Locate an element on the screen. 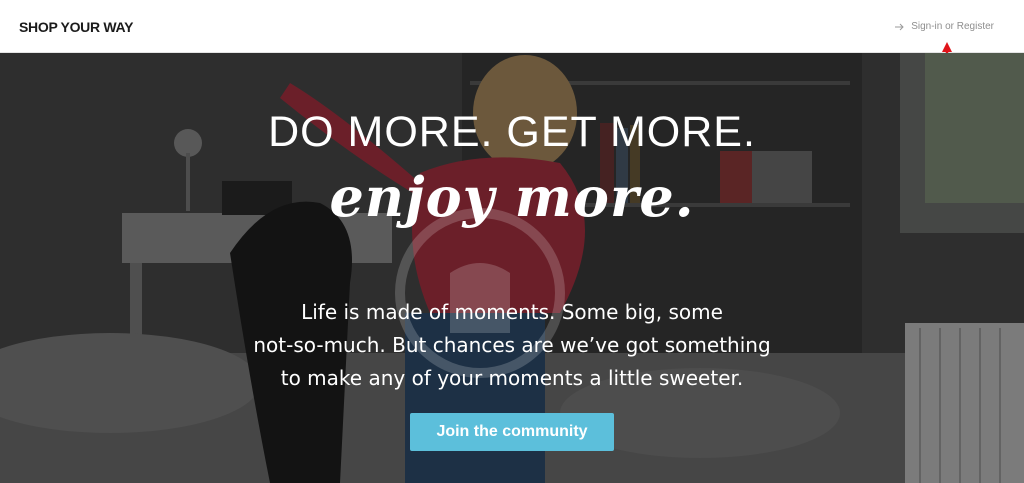  signin-register-link: Sign-in or Register is located at coordinates (944, 26).